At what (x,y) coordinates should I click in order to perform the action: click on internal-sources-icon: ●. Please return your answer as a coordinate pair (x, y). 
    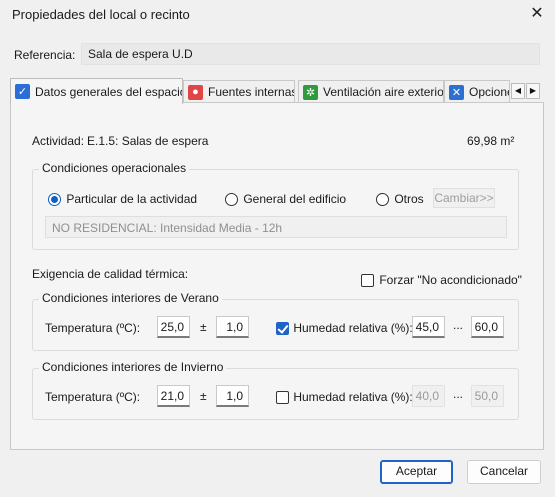
    Looking at the image, I should click on (195, 92).